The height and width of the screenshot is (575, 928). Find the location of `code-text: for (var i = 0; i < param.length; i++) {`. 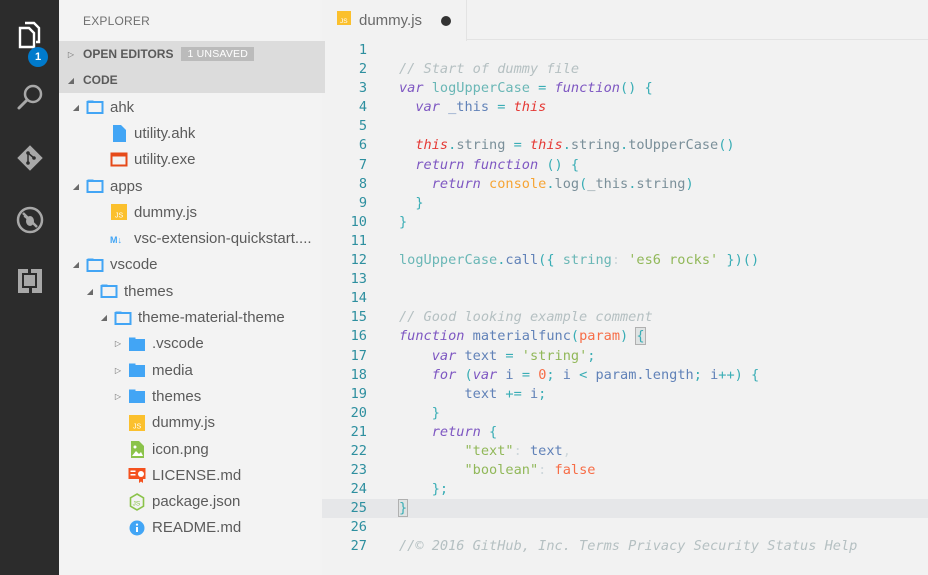

code-text: for (var i = 0; i < param.length; i++) { is located at coordinates (579, 375).